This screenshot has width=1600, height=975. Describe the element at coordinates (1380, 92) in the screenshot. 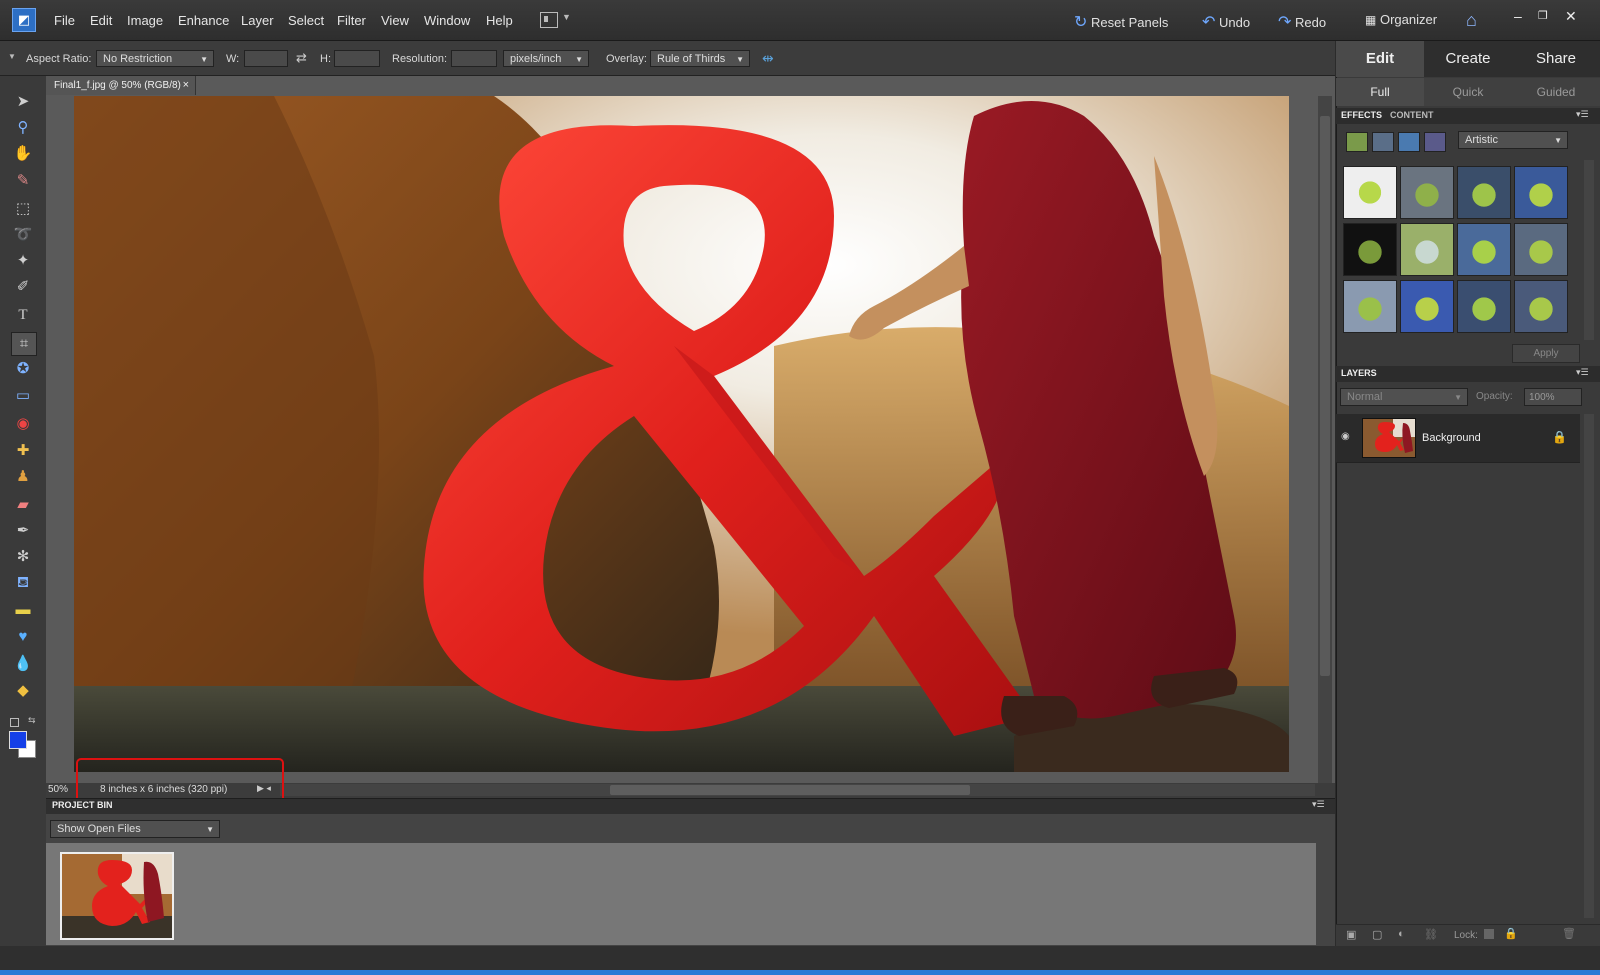

I see `subtab-full: Full` at that location.